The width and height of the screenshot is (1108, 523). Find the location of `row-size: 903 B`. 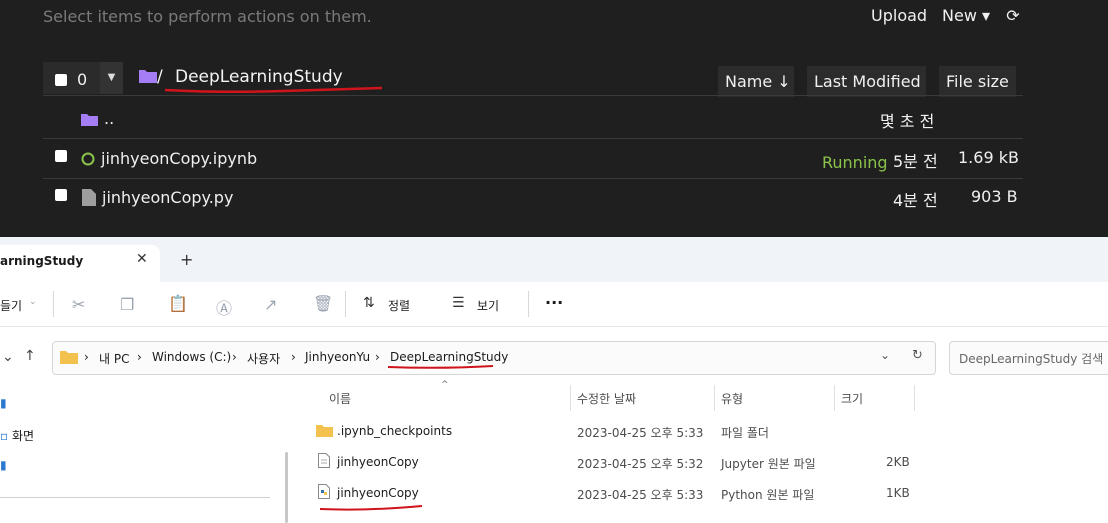

row-size: 903 B is located at coordinates (994, 196).